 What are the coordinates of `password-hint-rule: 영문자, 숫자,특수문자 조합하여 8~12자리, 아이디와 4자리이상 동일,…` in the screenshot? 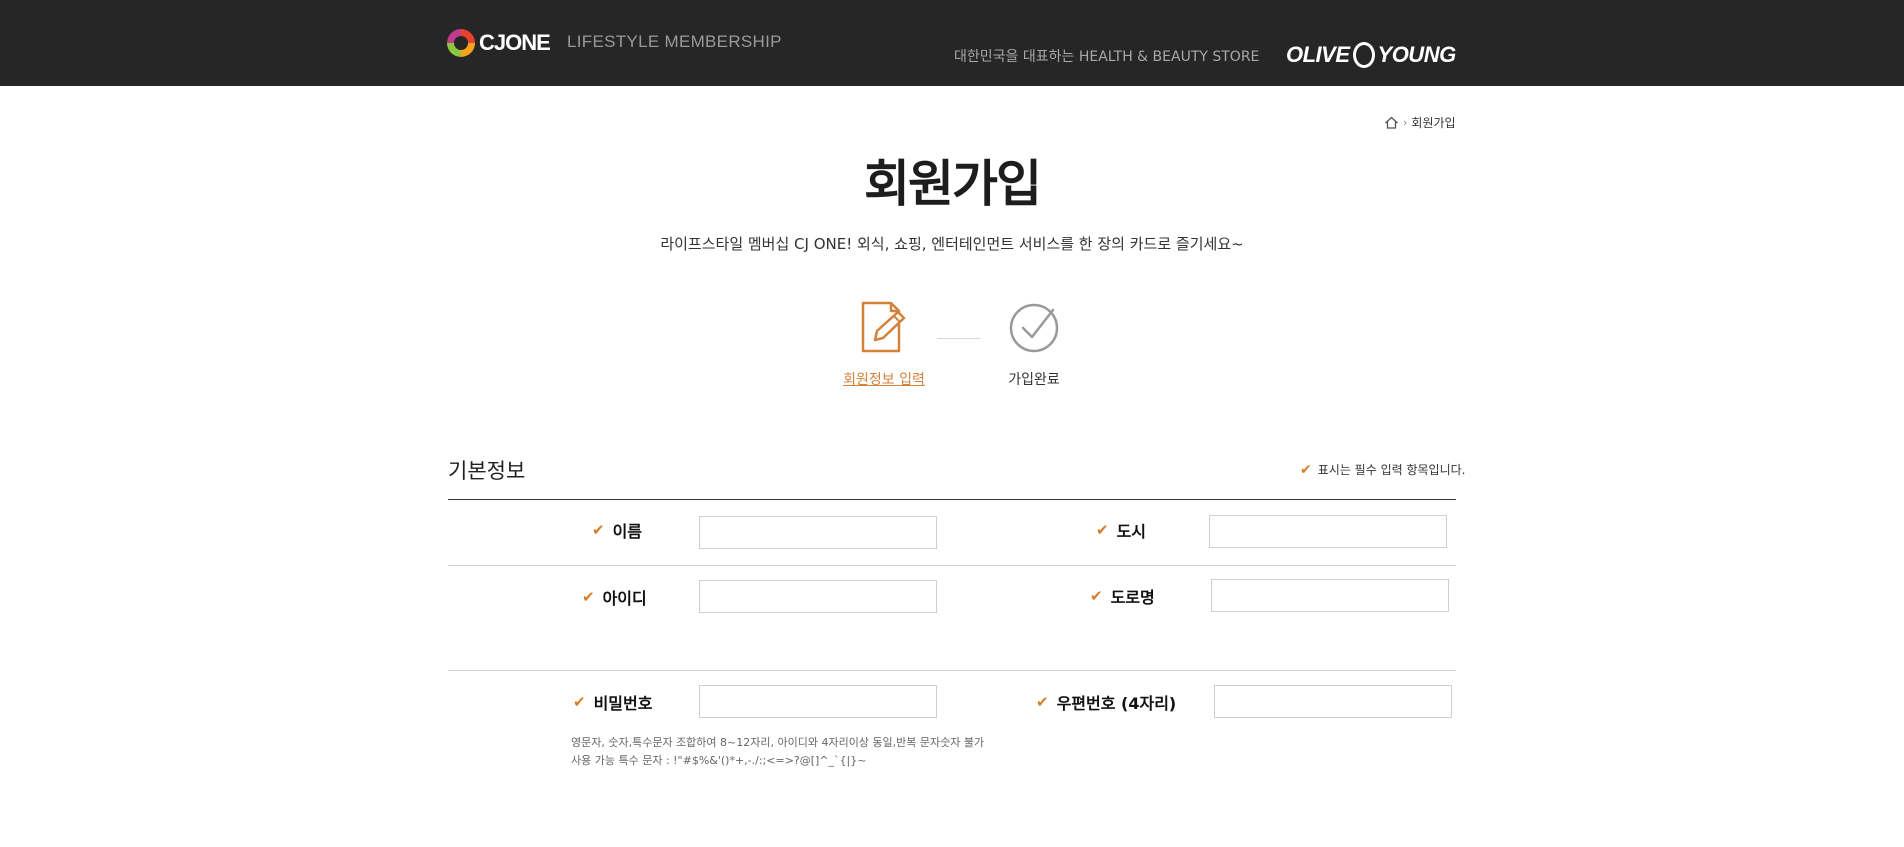 It's located at (778, 742).